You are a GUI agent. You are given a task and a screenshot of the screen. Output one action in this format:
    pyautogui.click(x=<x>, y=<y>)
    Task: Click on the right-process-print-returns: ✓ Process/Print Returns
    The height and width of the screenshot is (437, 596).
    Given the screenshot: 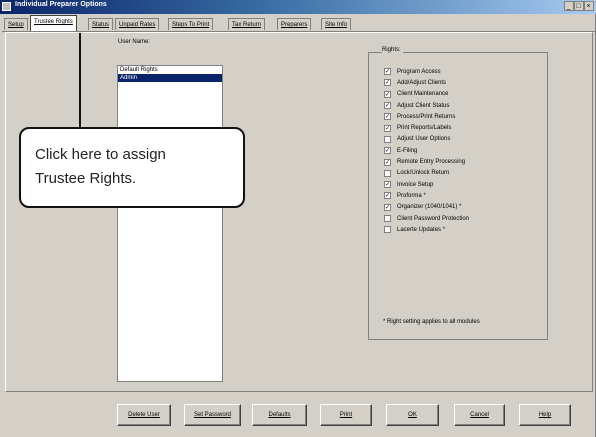 What is the action you would take?
    pyautogui.click(x=426, y=116)
    